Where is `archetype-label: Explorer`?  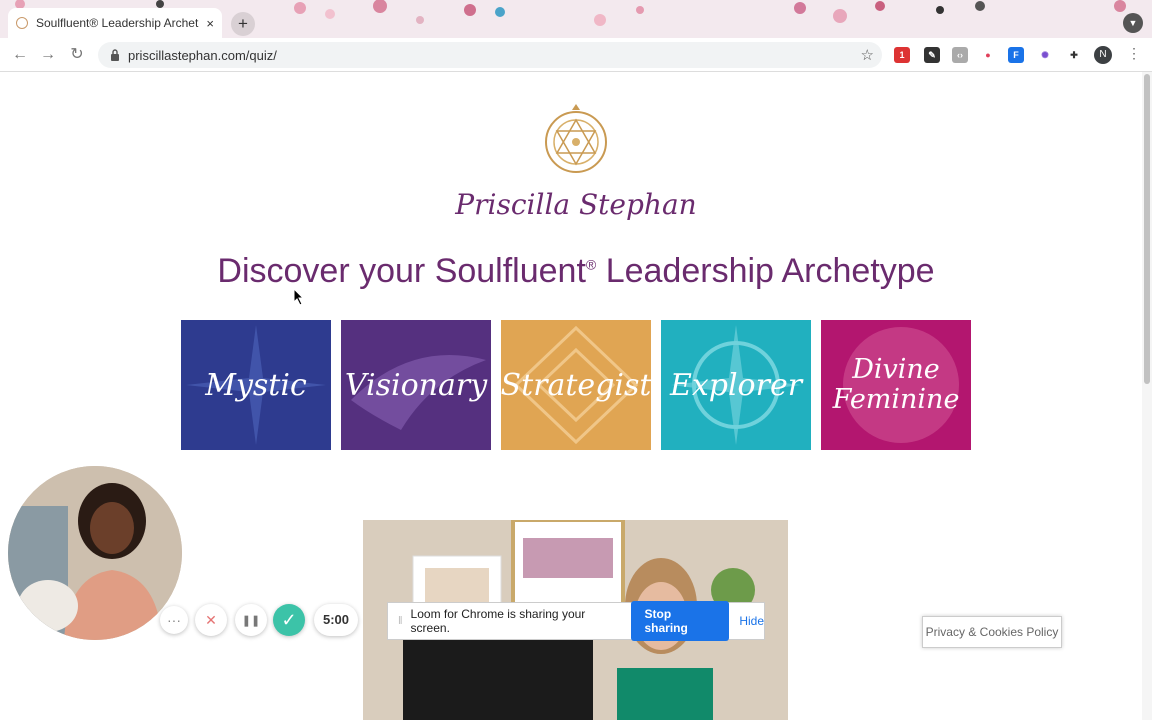 archetype-label: Explorer is located at coordinates (736, 385).